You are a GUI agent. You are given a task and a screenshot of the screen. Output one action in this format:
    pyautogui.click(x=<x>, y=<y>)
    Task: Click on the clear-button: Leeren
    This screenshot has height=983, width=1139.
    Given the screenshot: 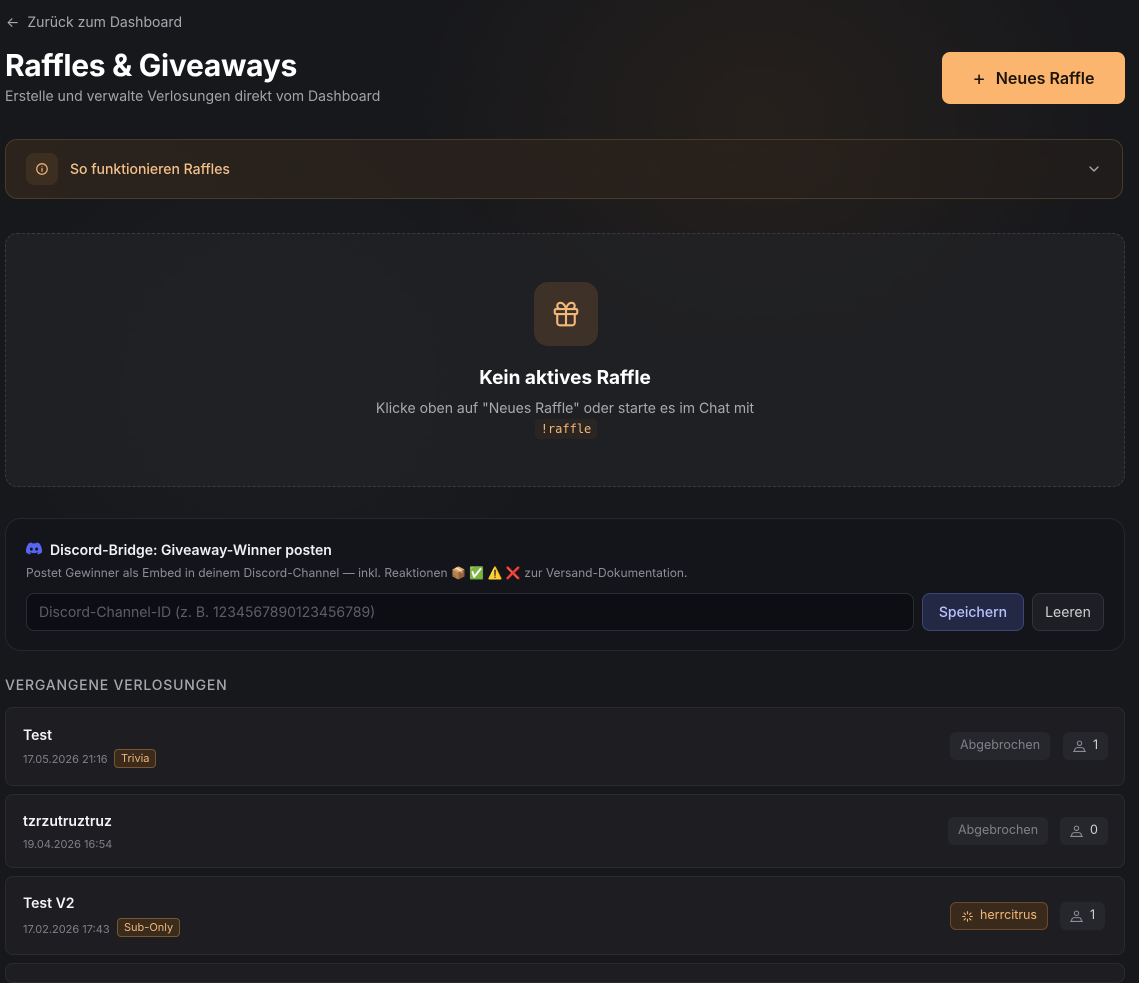 What is the action you would take?
    pyautogui.click(x=1068, y=612)
    